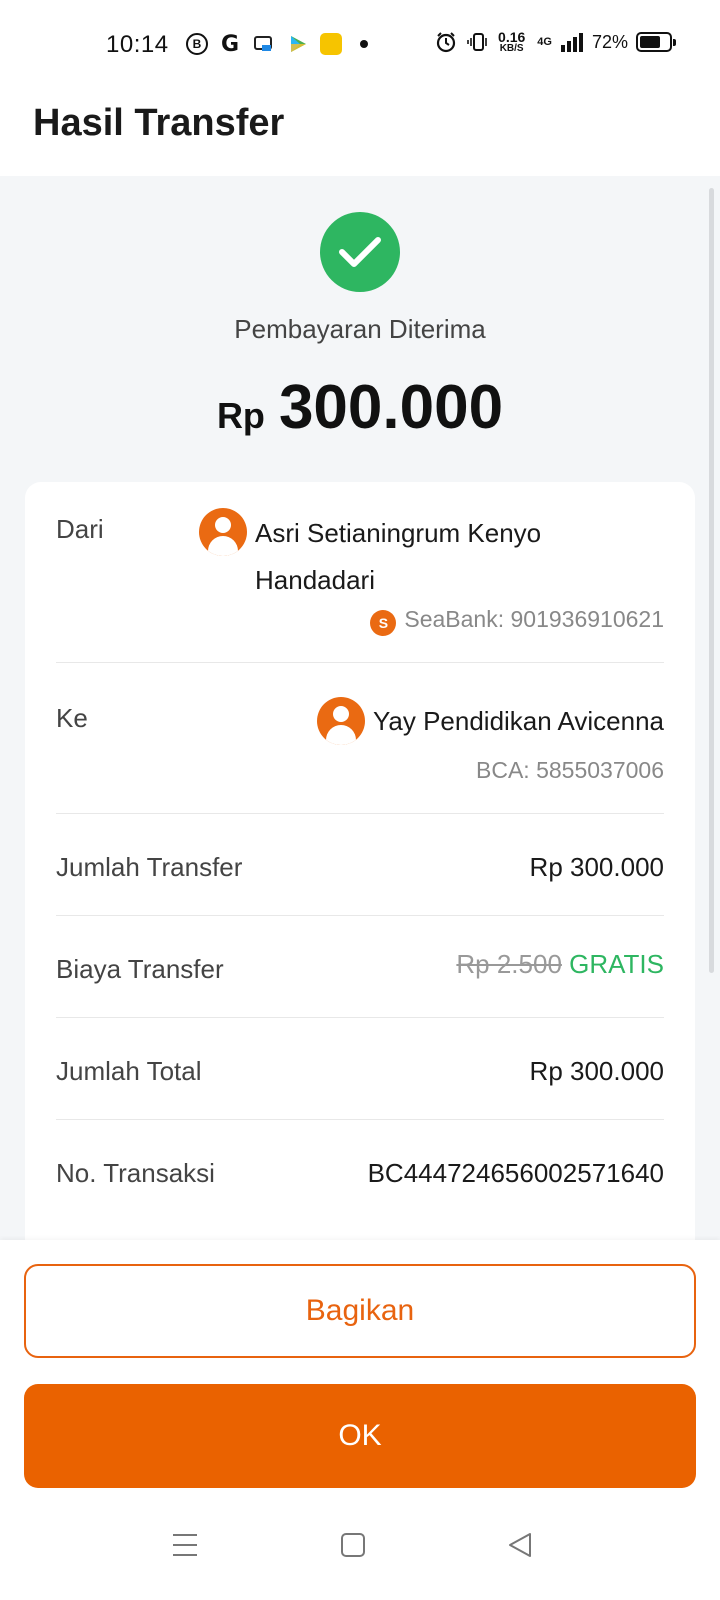 Image resolution: width=720 pixels, height=1600 pixels. I want to click on dot-icon, so click(364, 44).